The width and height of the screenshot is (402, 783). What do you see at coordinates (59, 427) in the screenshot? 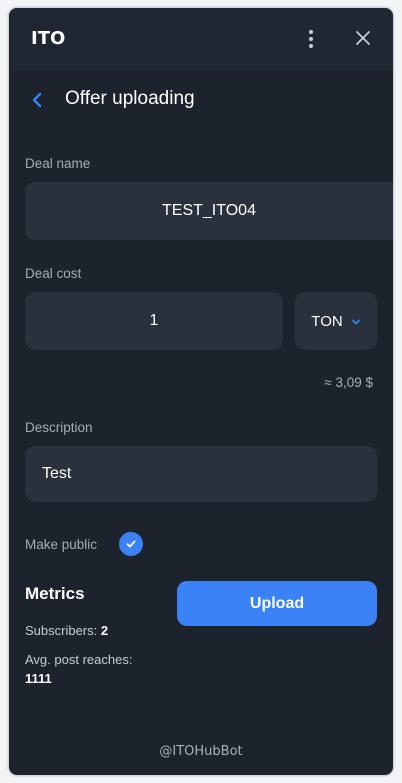
I see `description-label: Description` at bounding box center [59, 427].